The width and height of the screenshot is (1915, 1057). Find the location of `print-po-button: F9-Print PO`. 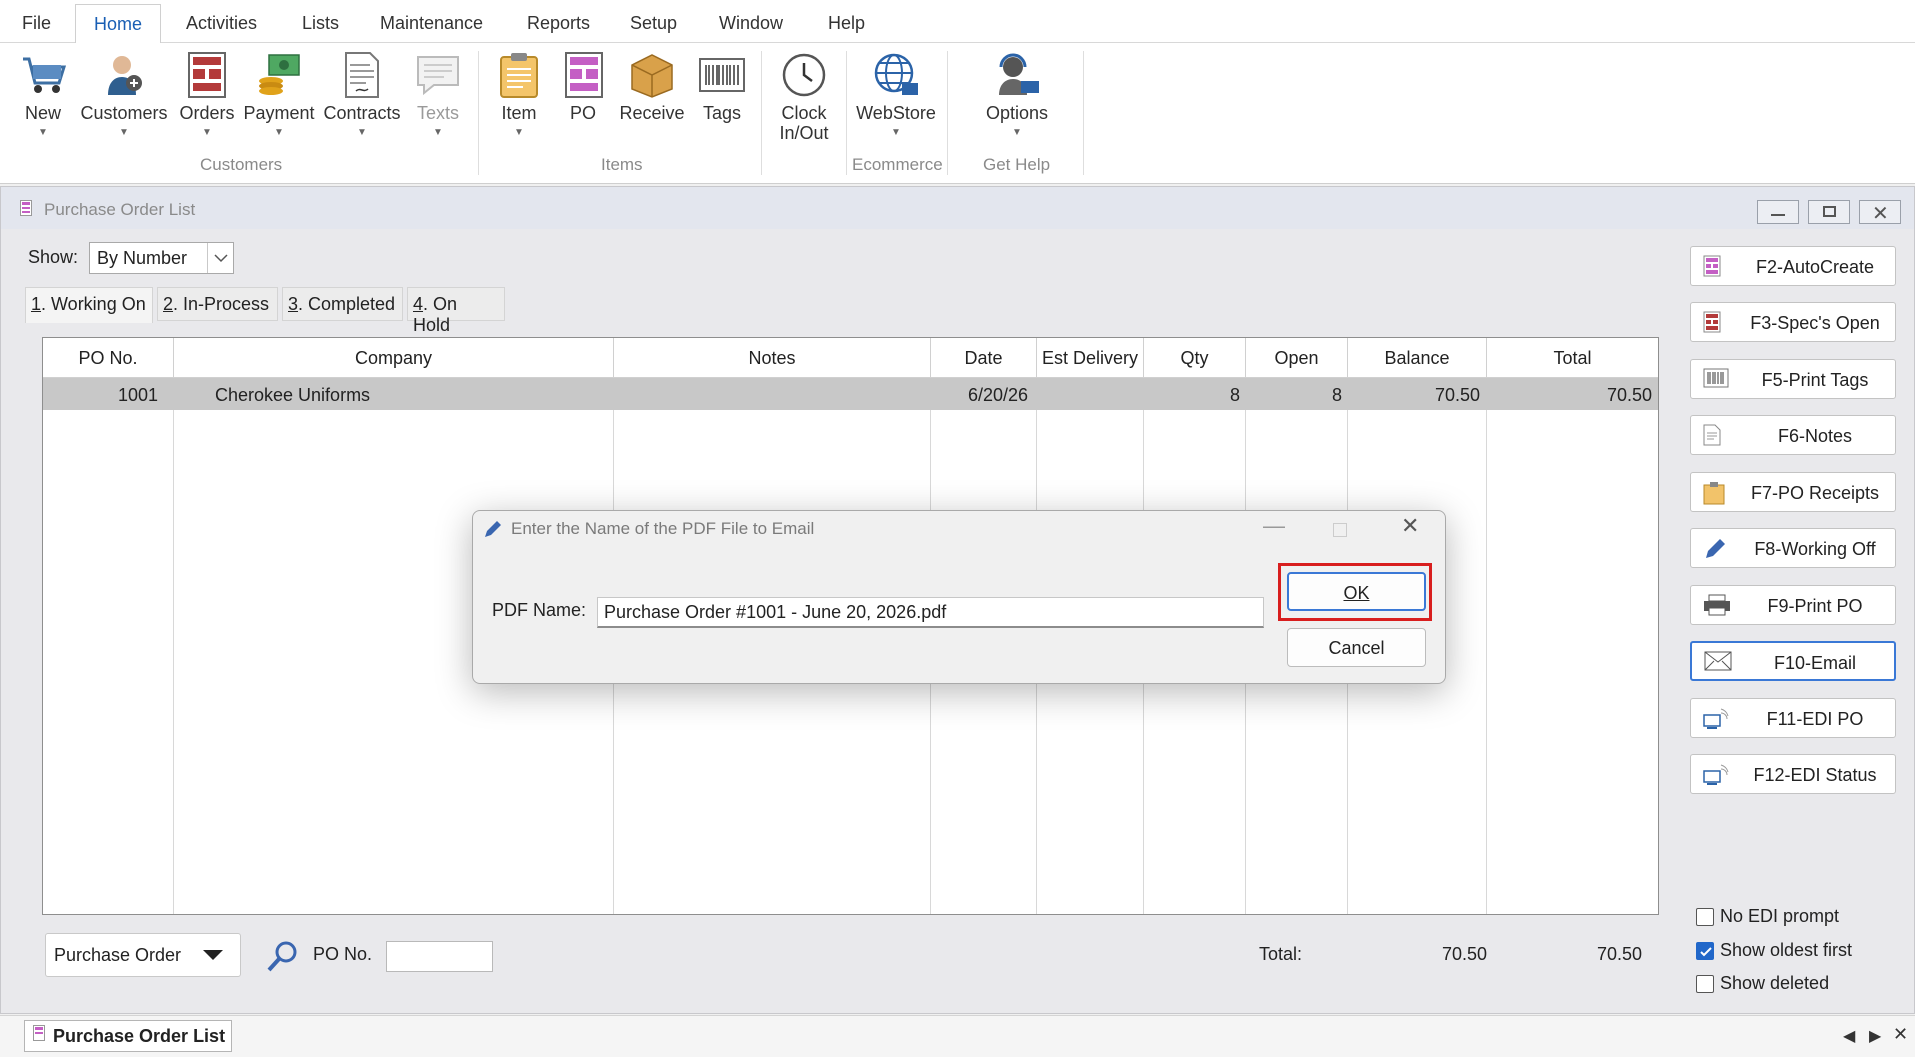

print-po-button: F9-Print PO is located at coordinates (1793, 605).